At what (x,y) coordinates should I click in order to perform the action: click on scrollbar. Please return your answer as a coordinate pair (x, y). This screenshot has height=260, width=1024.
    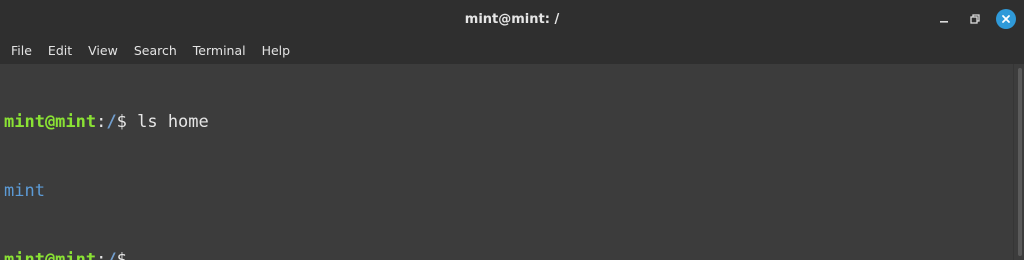
    Looking at the image, I should click on (1018, 162).